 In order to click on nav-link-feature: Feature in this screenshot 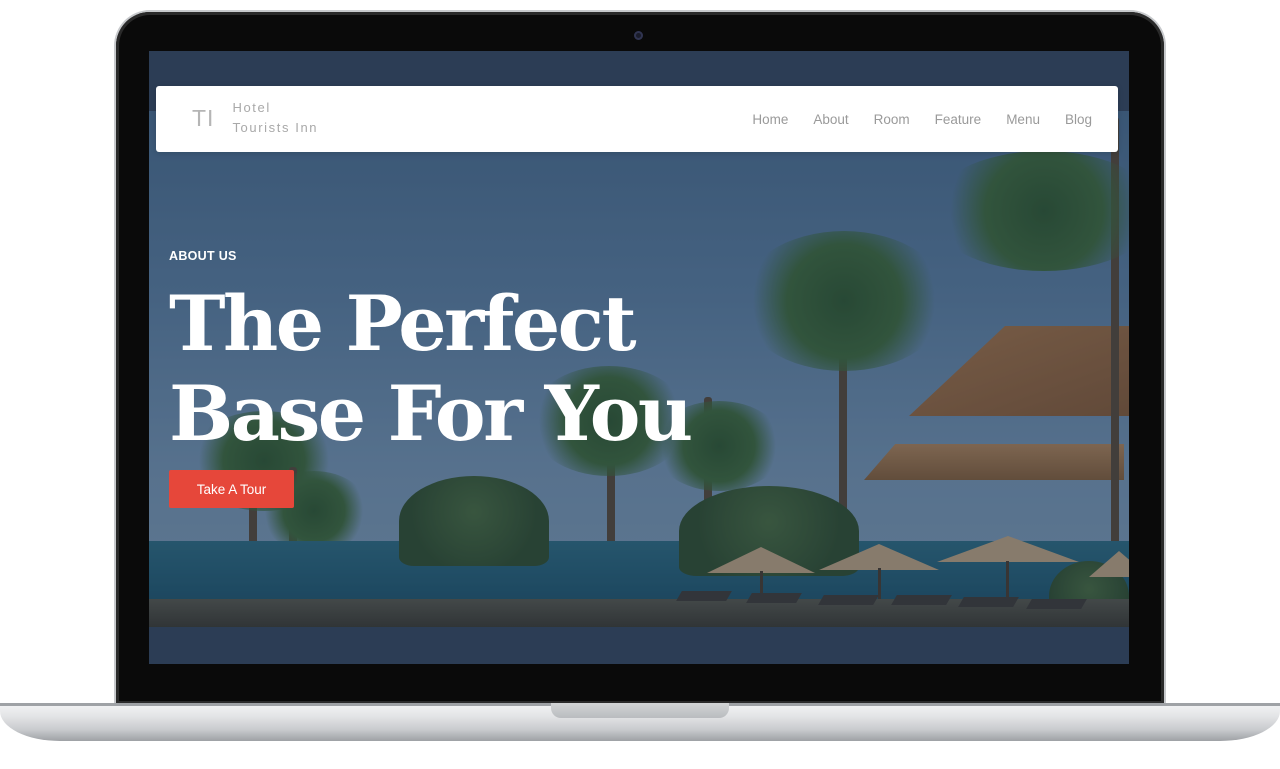, I will do `click(958, 119)`.